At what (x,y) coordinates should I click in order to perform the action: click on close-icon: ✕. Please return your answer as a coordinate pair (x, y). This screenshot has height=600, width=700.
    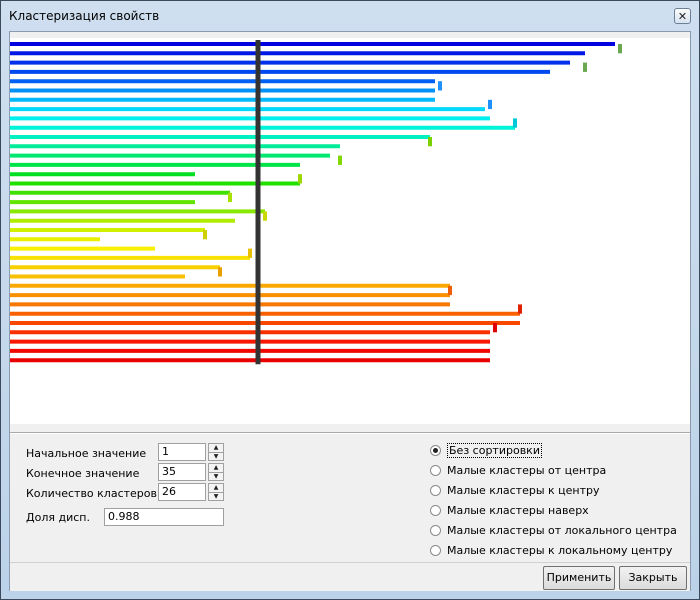
    Looking at the image, I should click on (682, 16).